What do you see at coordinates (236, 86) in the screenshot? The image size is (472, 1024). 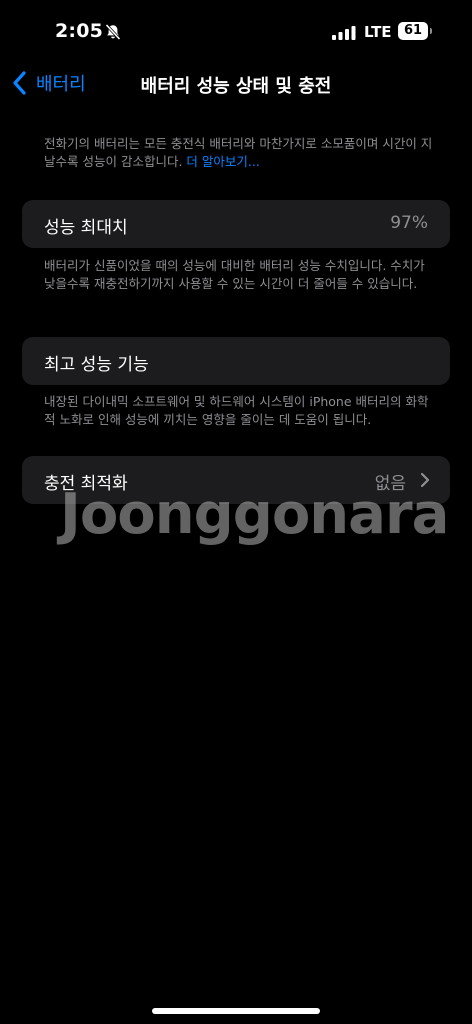 I see `page-title: 배터리 성능 상태 및 충전` at bounding box center [236, 86].